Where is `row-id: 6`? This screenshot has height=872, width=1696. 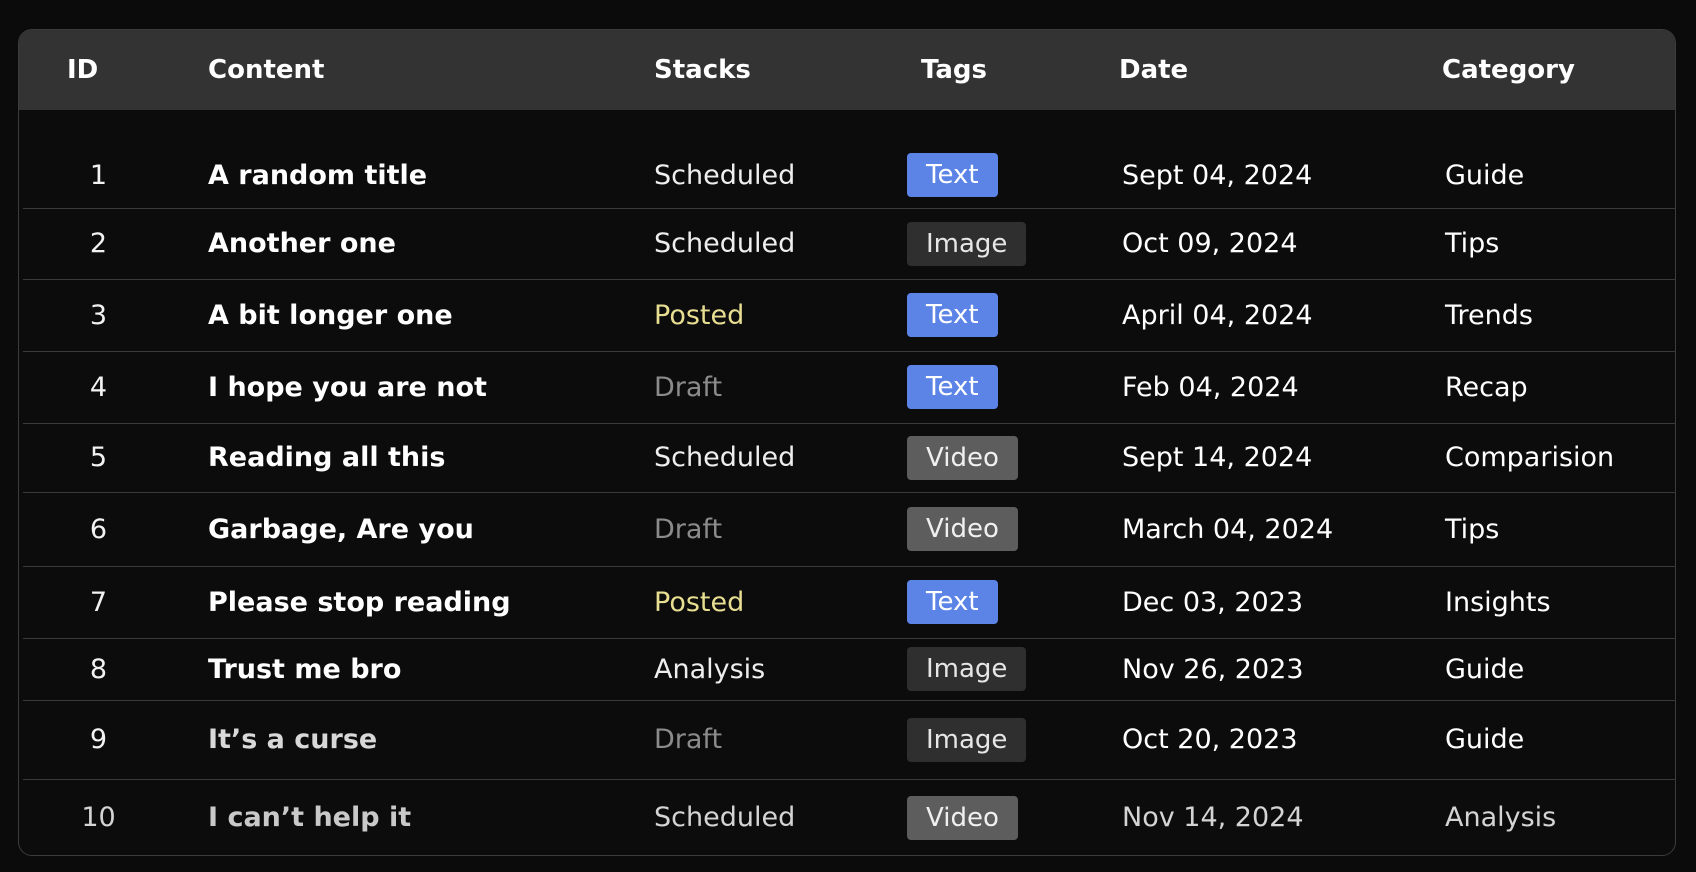 row-id: 6 is located at coordinates (98, 529).